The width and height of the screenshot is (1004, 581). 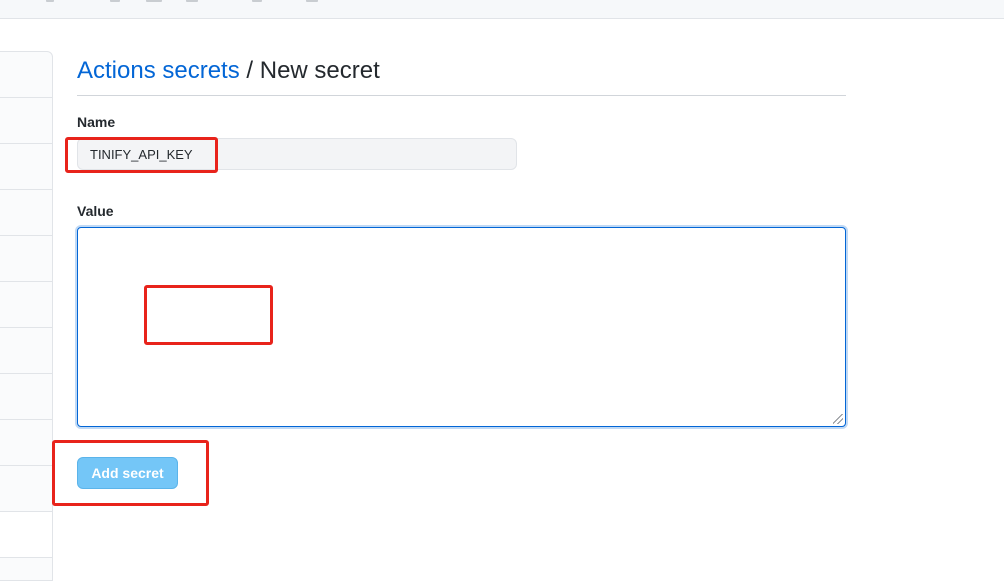 I want to click on sidebar-item-active, so click(x=26, y=535).